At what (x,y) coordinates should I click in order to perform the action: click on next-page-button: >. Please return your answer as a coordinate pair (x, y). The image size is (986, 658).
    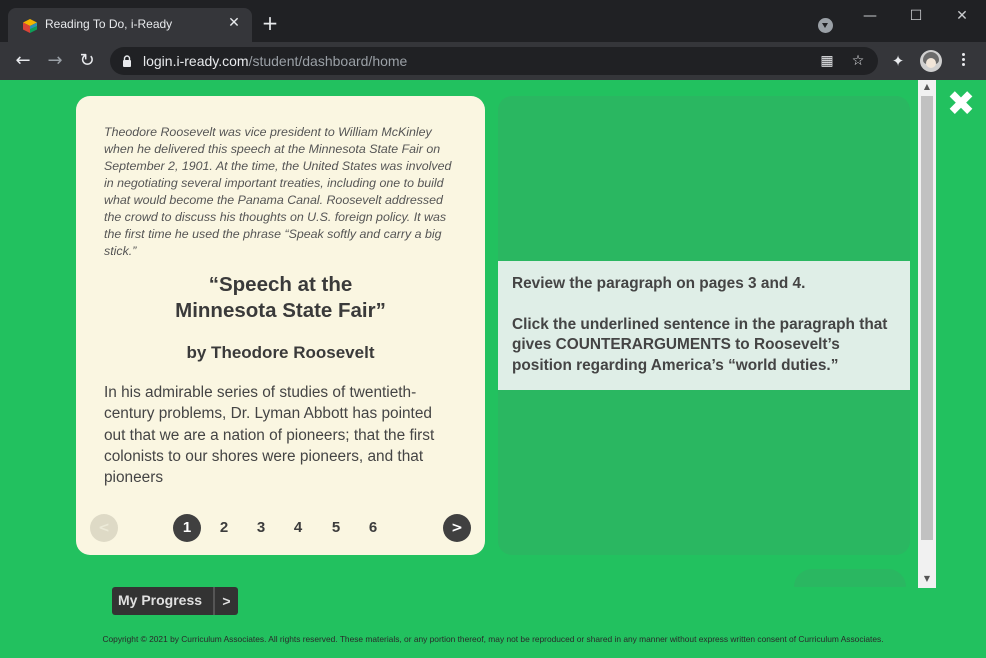
    Looking at the image, I should click on (457, 528).